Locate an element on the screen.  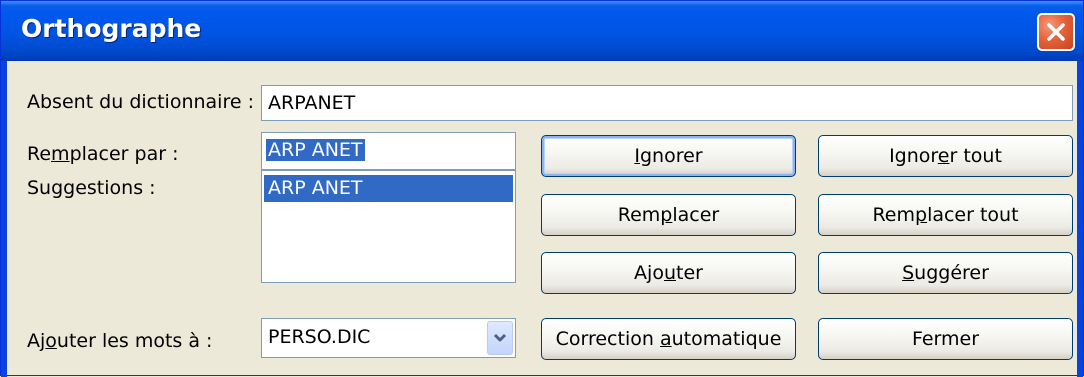
replace-input-selection: ARP ANET is located at coordinates (315, 150).